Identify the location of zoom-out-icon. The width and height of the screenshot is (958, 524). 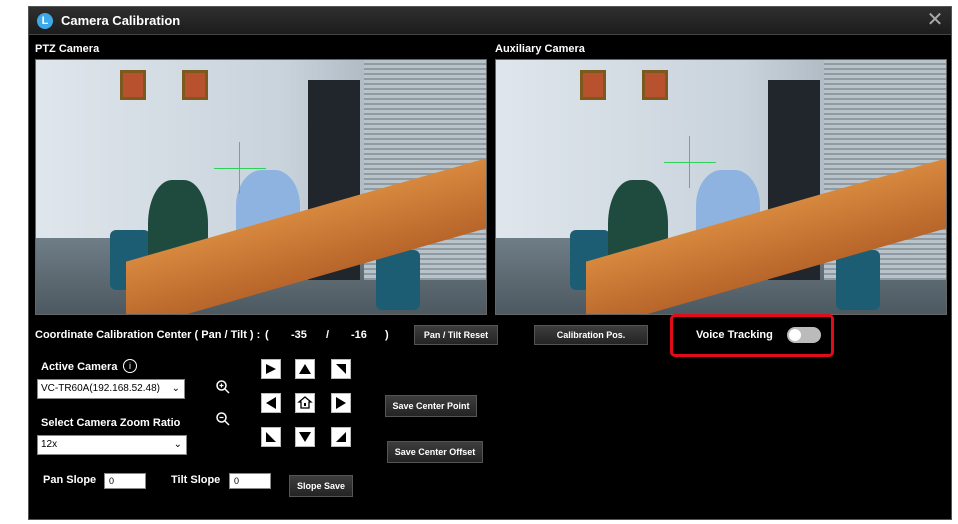
(223, 421).